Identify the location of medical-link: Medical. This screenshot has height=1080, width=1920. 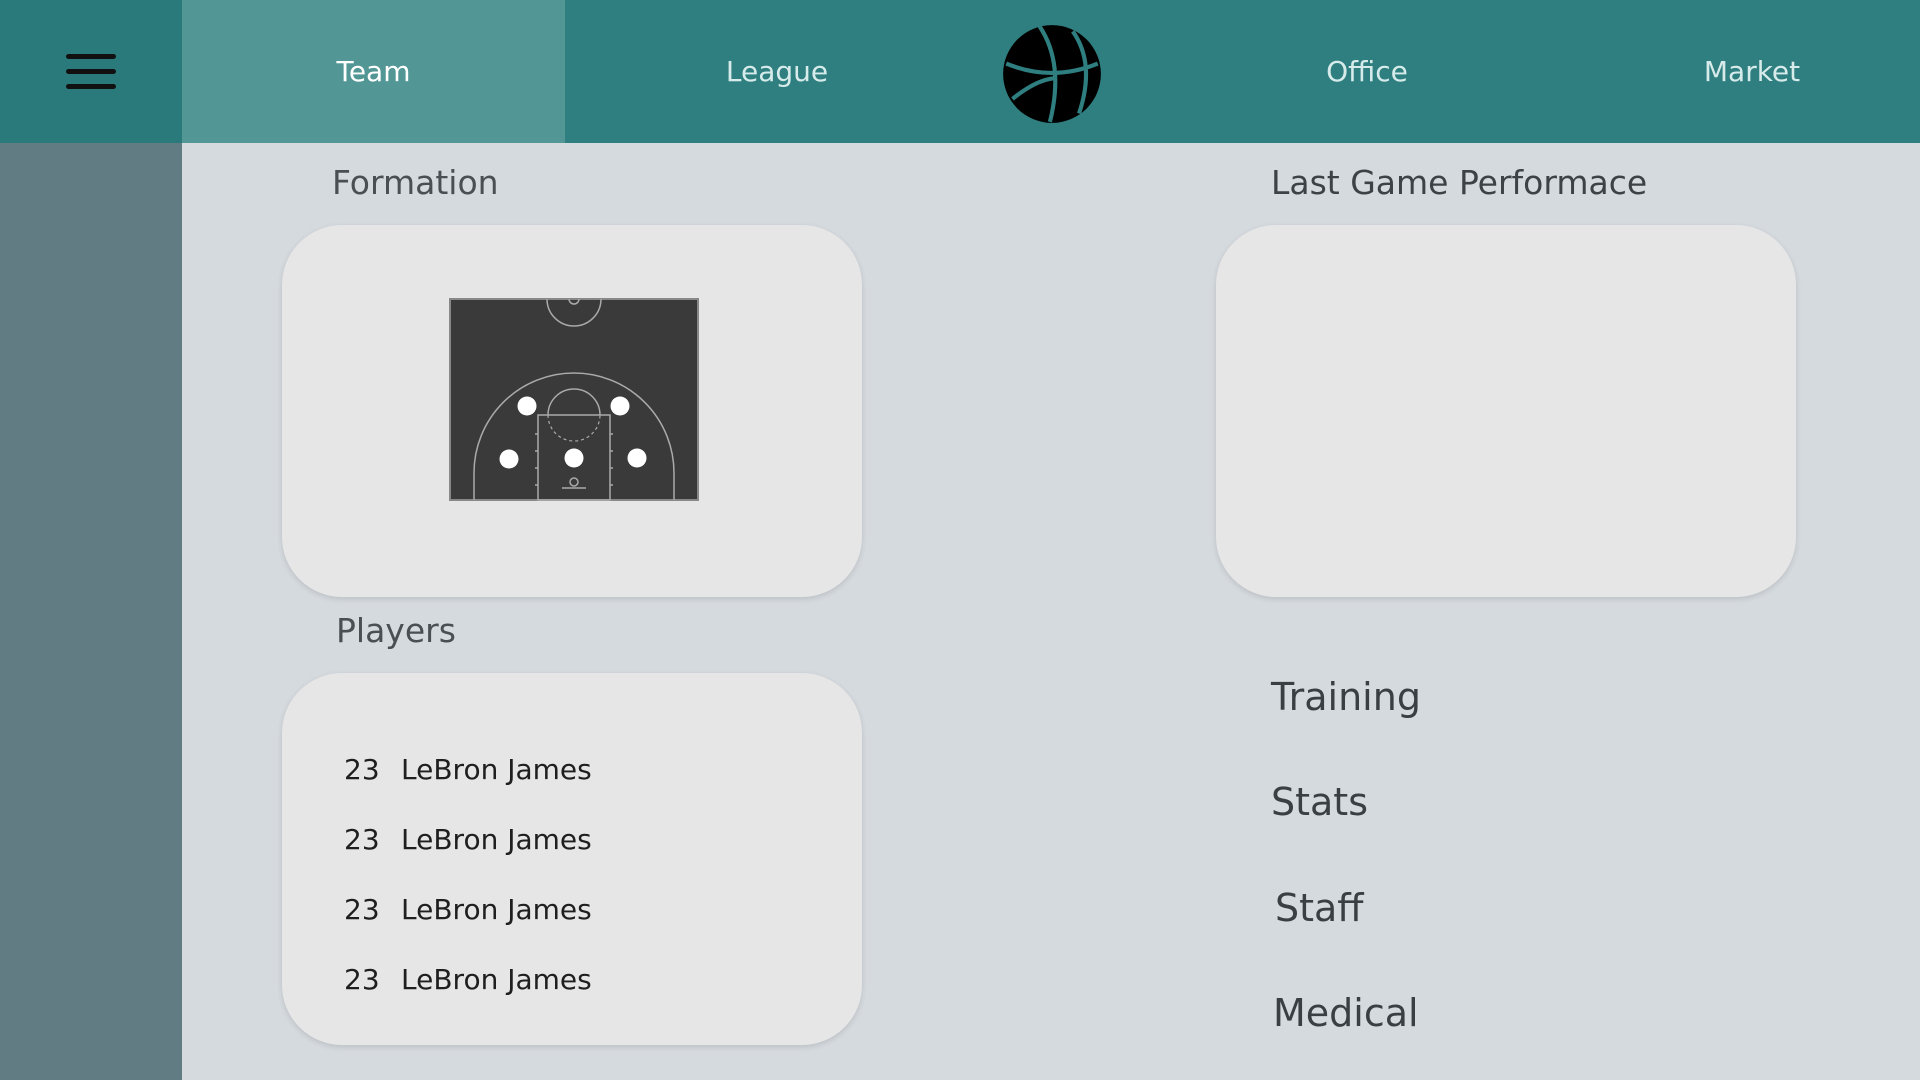
(1346, 1013).